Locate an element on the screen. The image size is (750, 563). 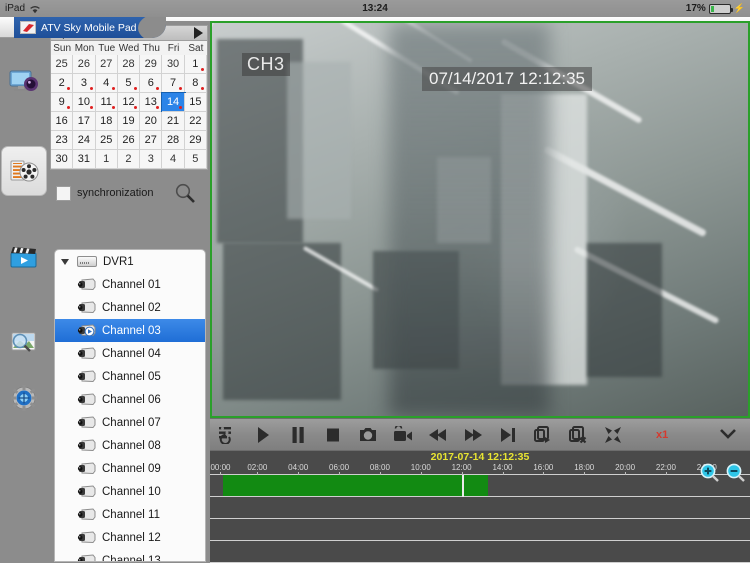
next-month-arrow-icon is located at coordinates (198, 33).